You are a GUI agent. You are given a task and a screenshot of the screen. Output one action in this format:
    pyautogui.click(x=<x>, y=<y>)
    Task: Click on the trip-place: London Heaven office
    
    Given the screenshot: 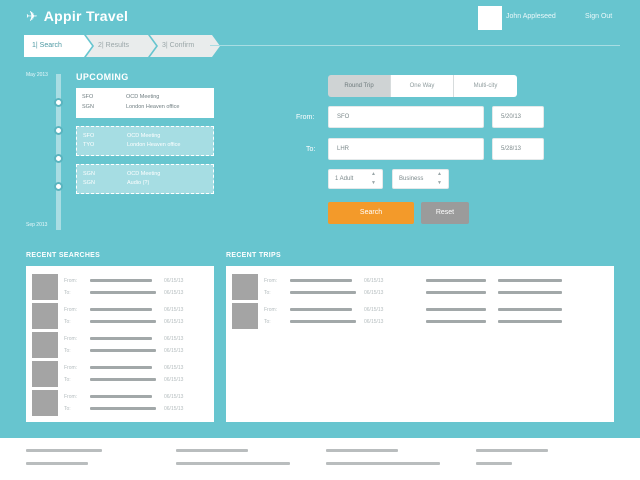 What is the action you would take?
    pyautogui.click(x=154, y=145)
    